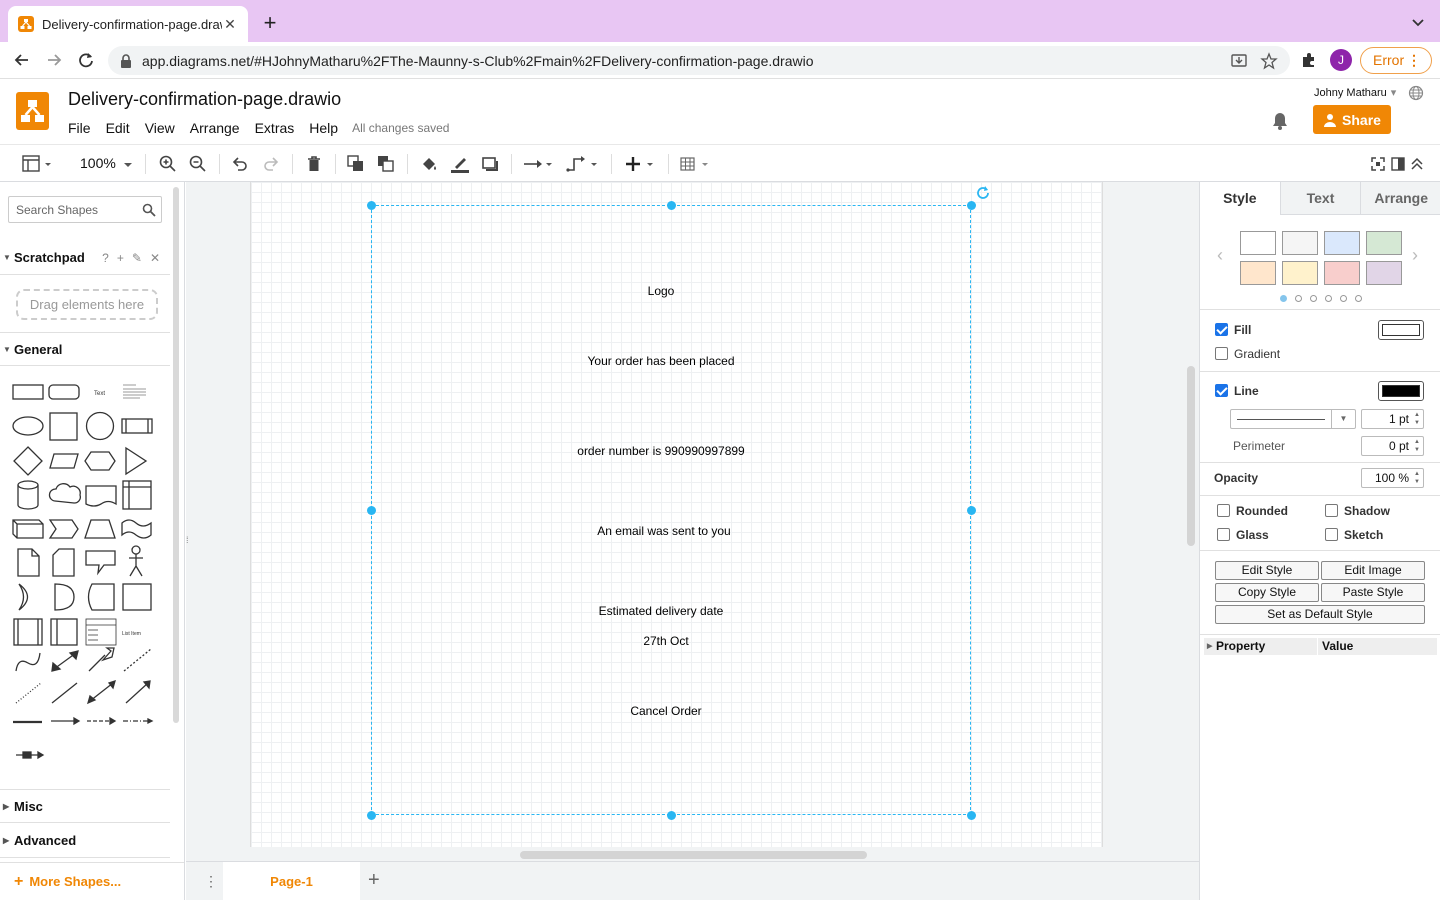 The image size is (1440, 902). I want to click on chevron-down-icon, so click(1418, 22).